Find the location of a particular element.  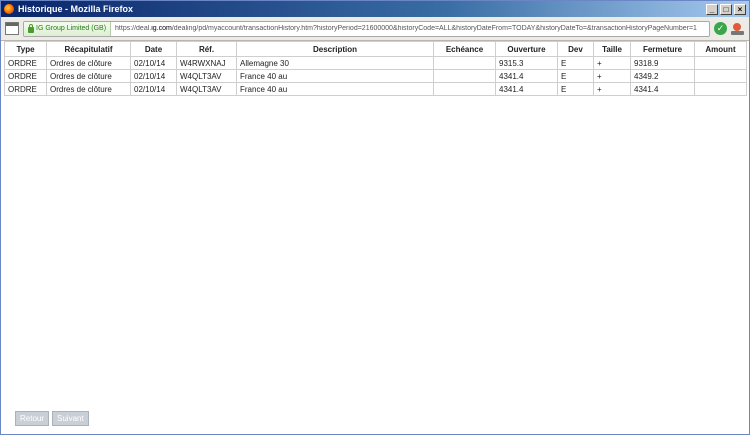

cell-fermeture: 9318.9 is located at coordinates (662, 63).